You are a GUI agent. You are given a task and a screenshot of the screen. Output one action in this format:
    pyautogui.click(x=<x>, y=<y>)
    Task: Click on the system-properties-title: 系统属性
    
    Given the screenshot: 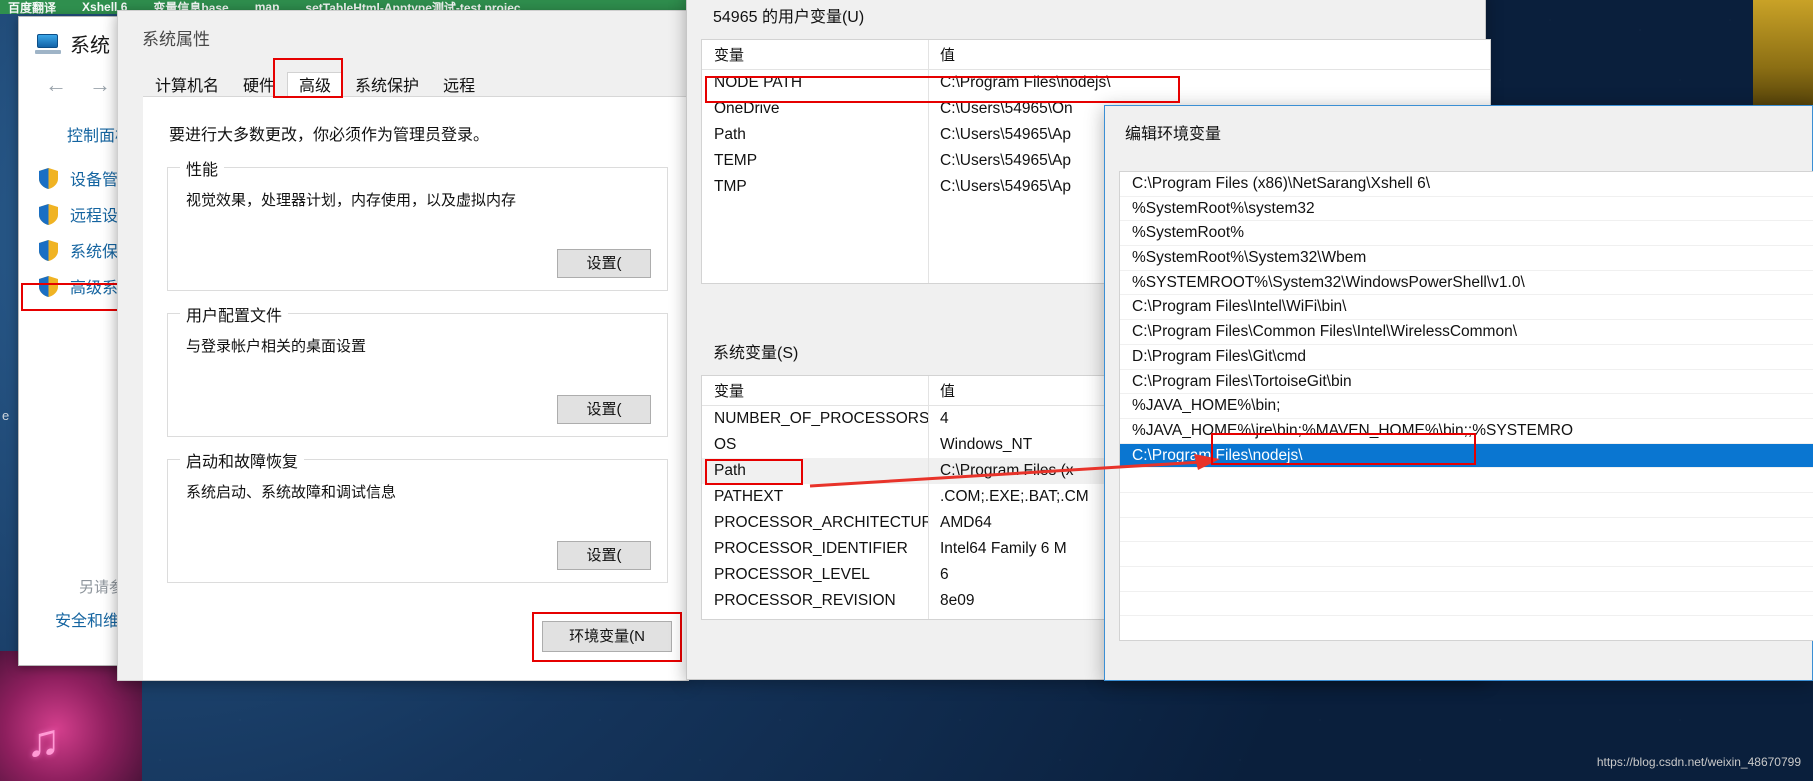 What is the action you would take?
    pyautogui.click(x=176, y=39)
    